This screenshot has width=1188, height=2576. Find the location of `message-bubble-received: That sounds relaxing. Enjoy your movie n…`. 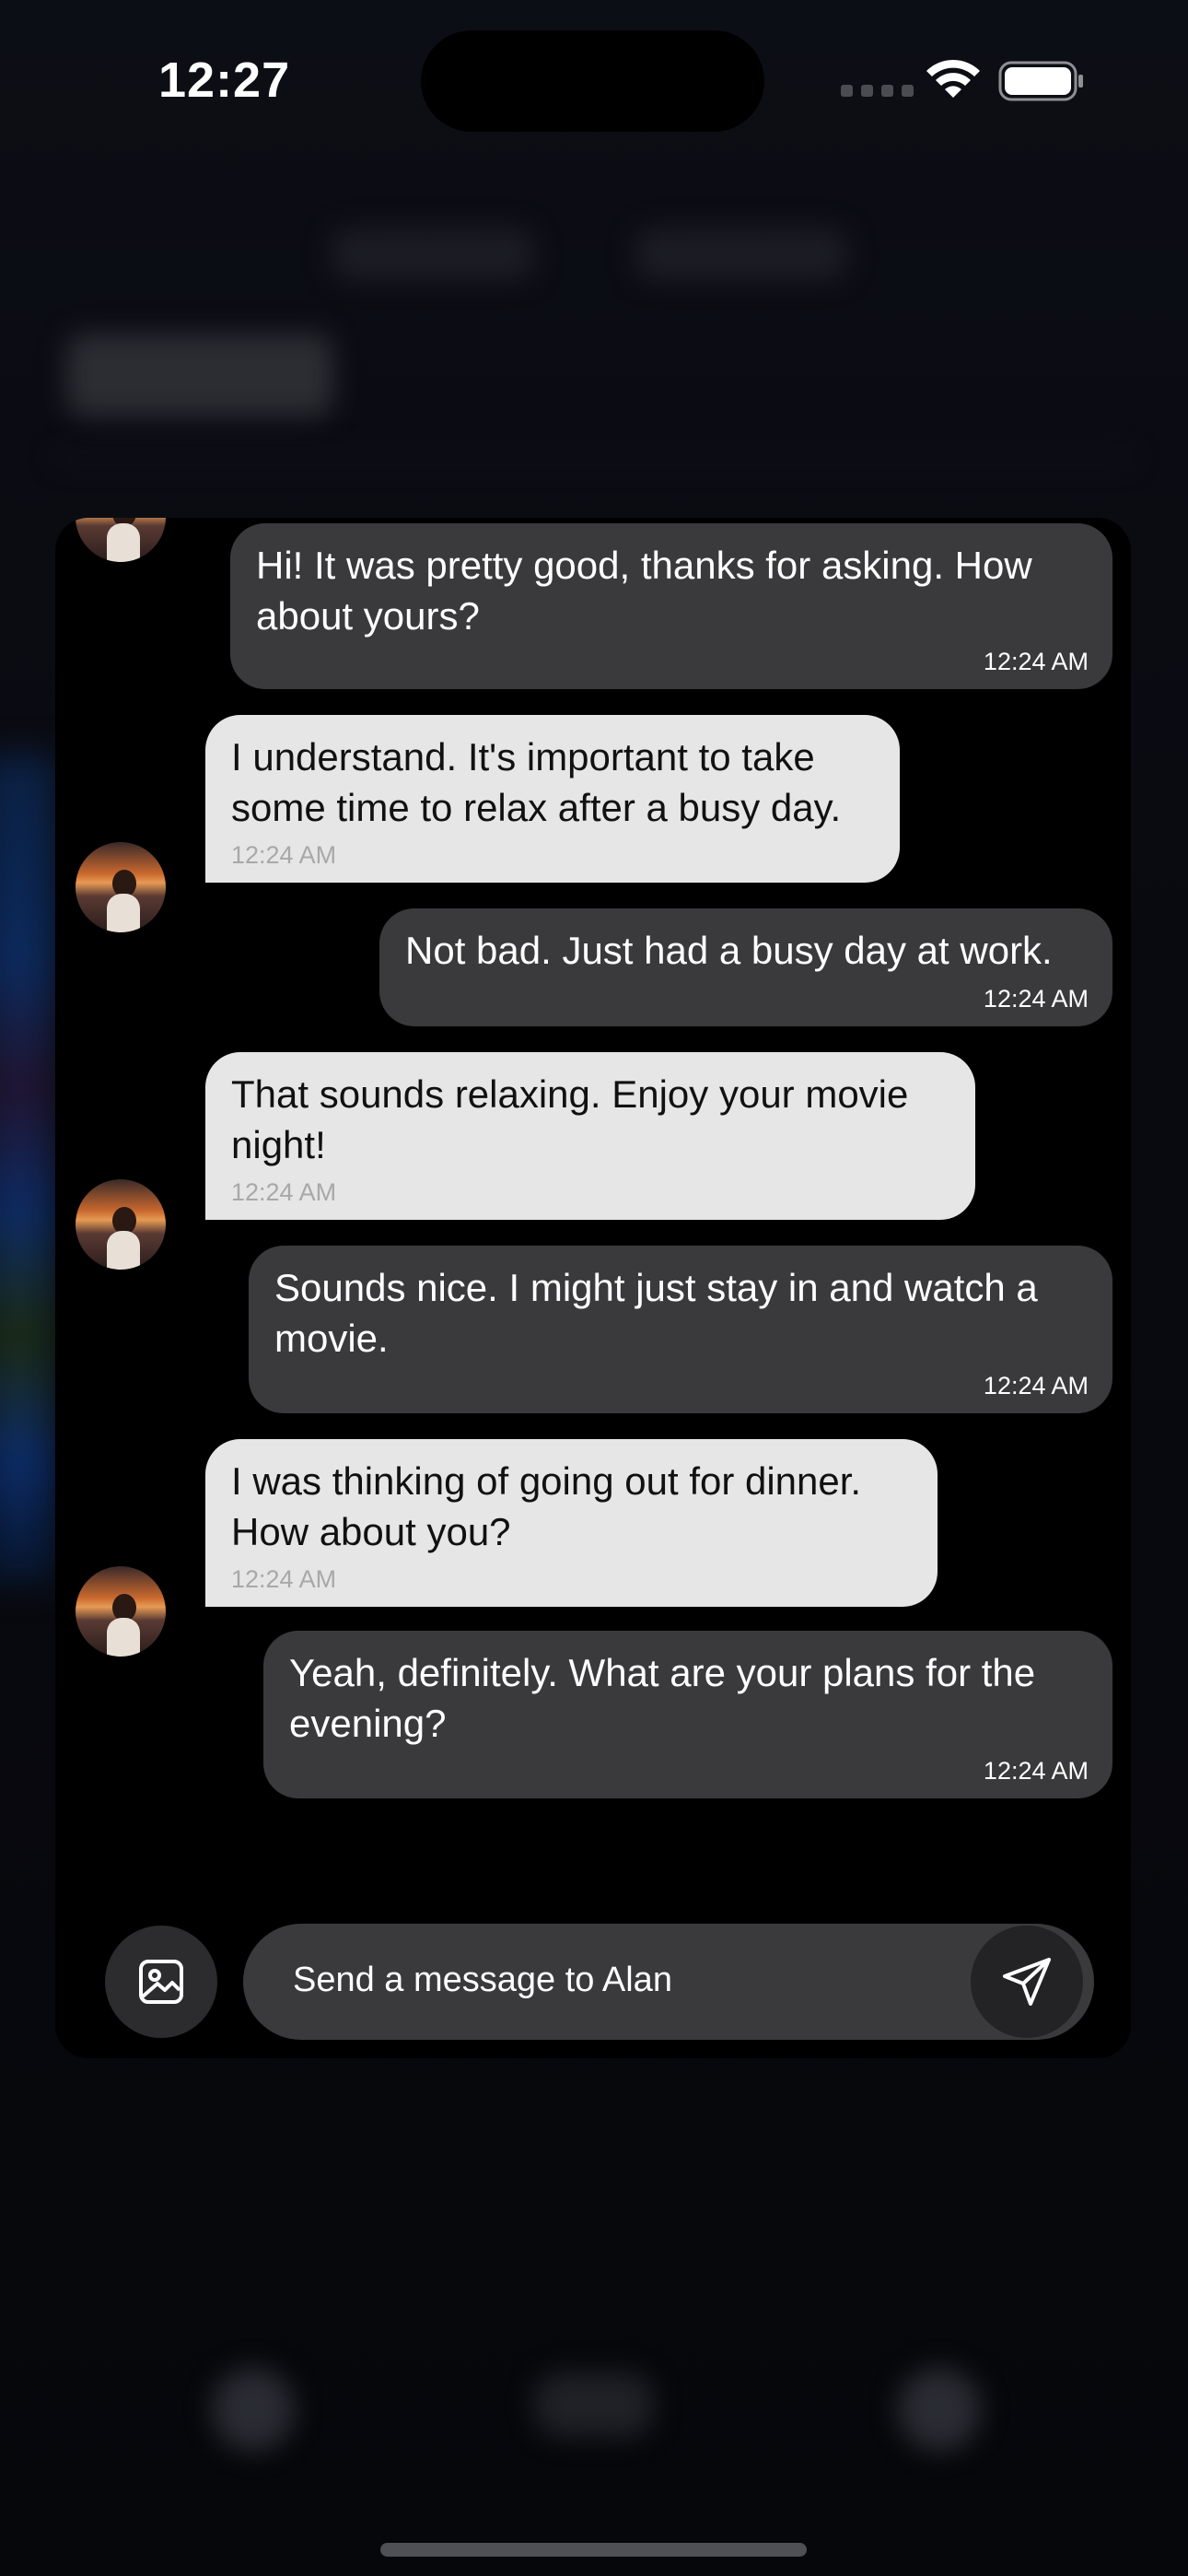

message-bubble-received: That sounds relaxing. Enjoy your movie n… is located at coordinates (590, 1136).